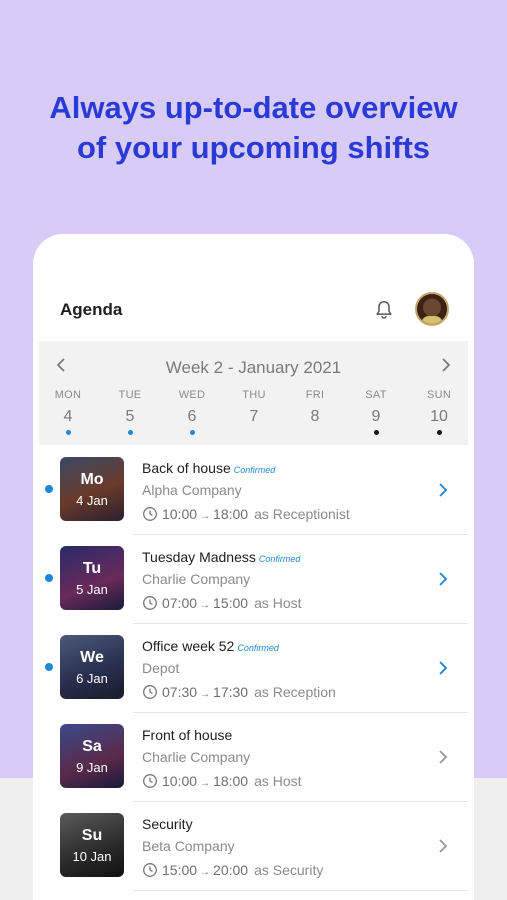 The width and height of the screenshot is (507, 900). I want to click on day-cell-thu: THU 7, so click(254, 412).